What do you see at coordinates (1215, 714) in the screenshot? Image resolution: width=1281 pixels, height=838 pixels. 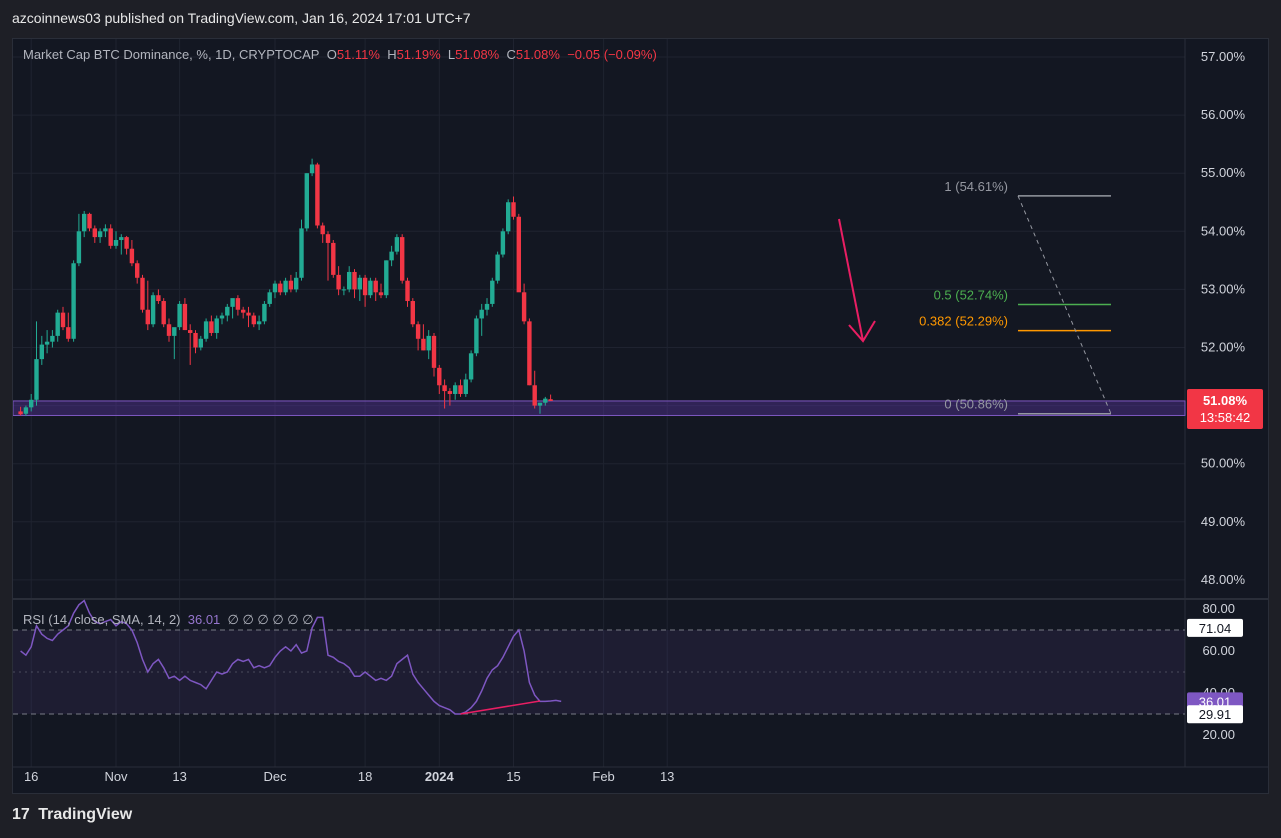 I see `rsi-marker-label: 29.91` at bounding box center [1215, 714].